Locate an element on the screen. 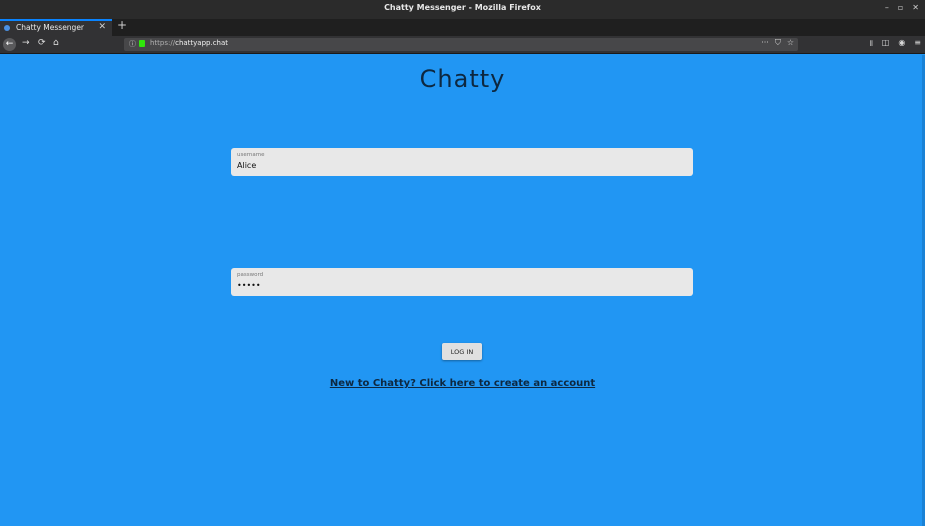 This screenshot has height=526, width=925. url-scheme: https:// is located at coordinates (163, 43).